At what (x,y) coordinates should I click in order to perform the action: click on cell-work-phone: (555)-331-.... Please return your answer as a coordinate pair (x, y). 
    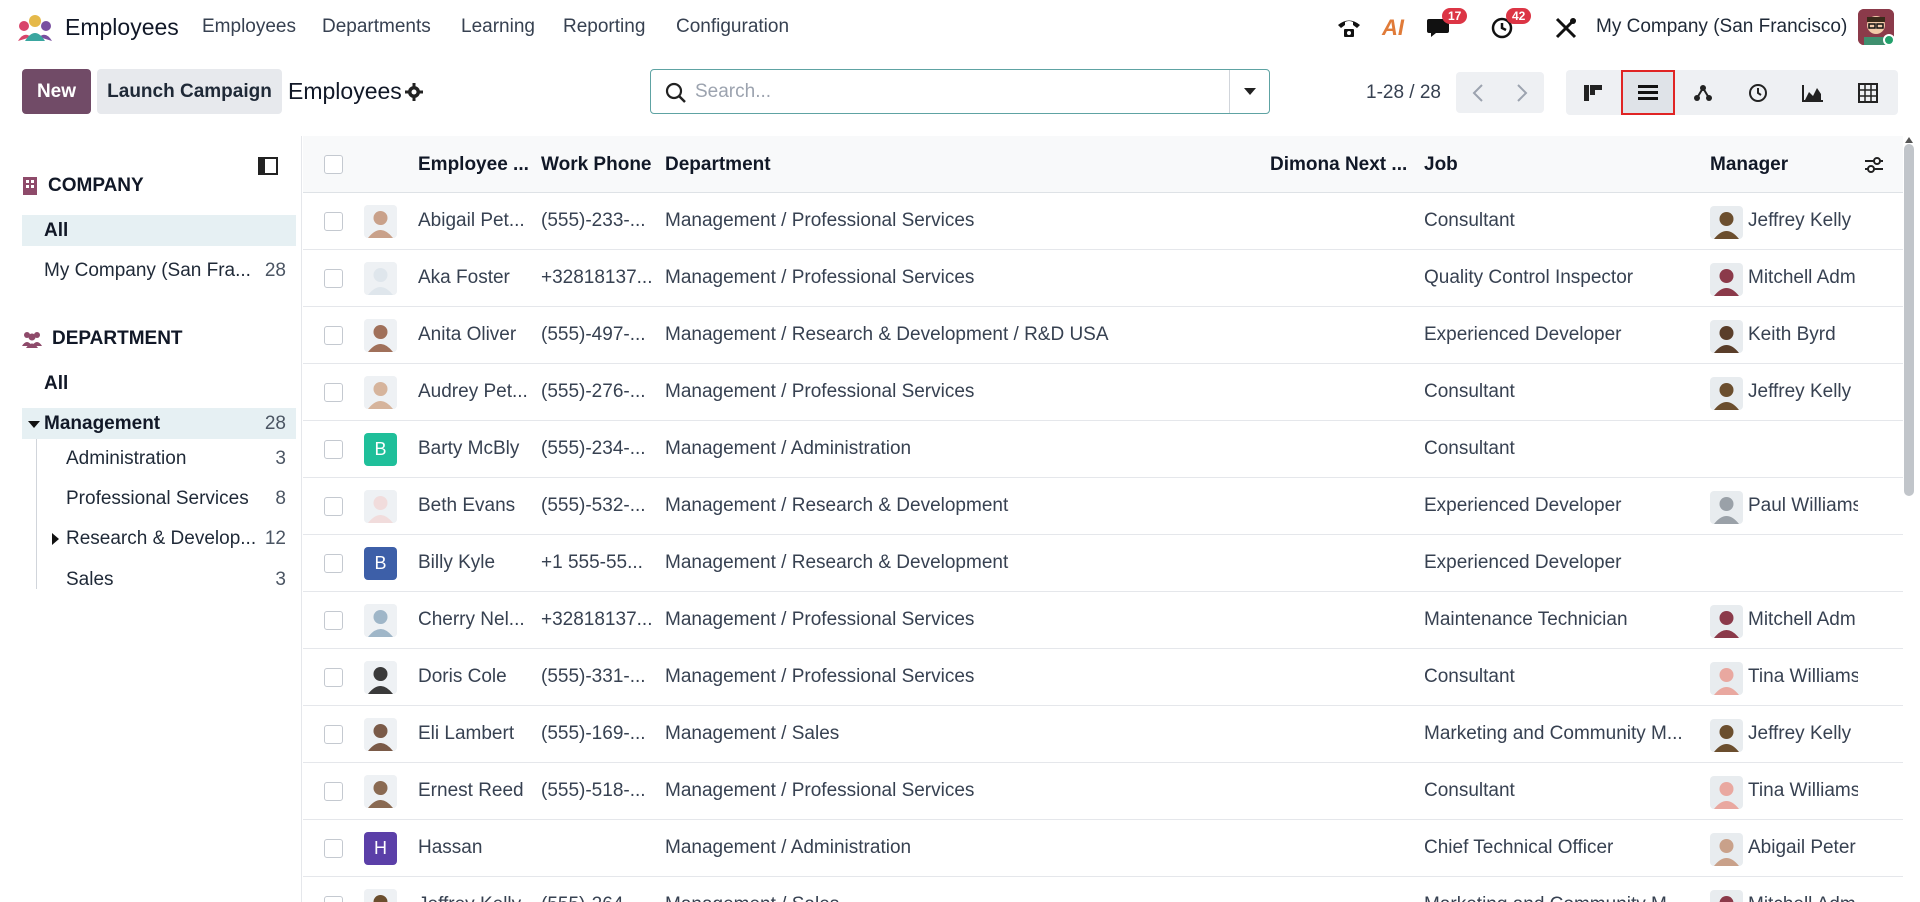
    Looking at the image, I should click on (598, 677).